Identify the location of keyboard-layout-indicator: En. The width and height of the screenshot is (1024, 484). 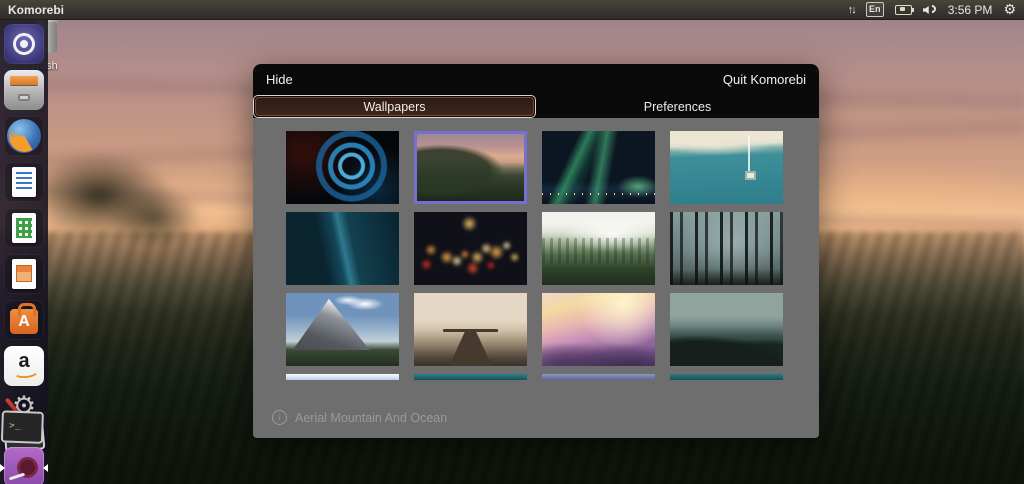
(874, 9).